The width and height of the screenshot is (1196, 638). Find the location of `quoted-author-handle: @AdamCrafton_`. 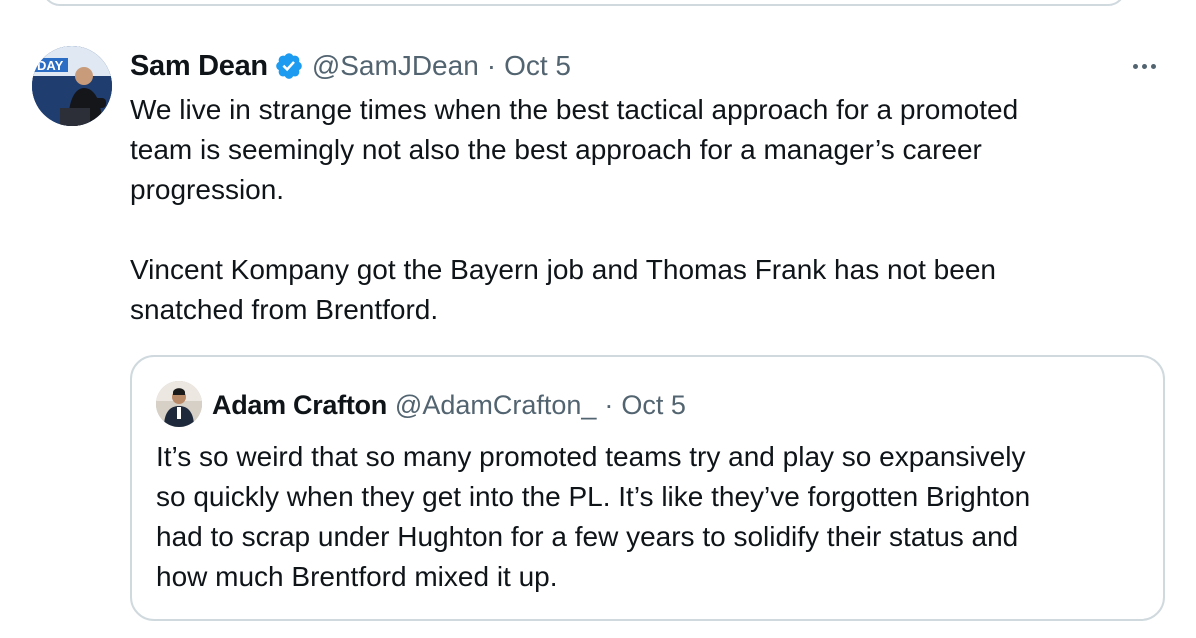

quoted-author-handle: @AdamCrafton_ is located at coordinates (496, 405).